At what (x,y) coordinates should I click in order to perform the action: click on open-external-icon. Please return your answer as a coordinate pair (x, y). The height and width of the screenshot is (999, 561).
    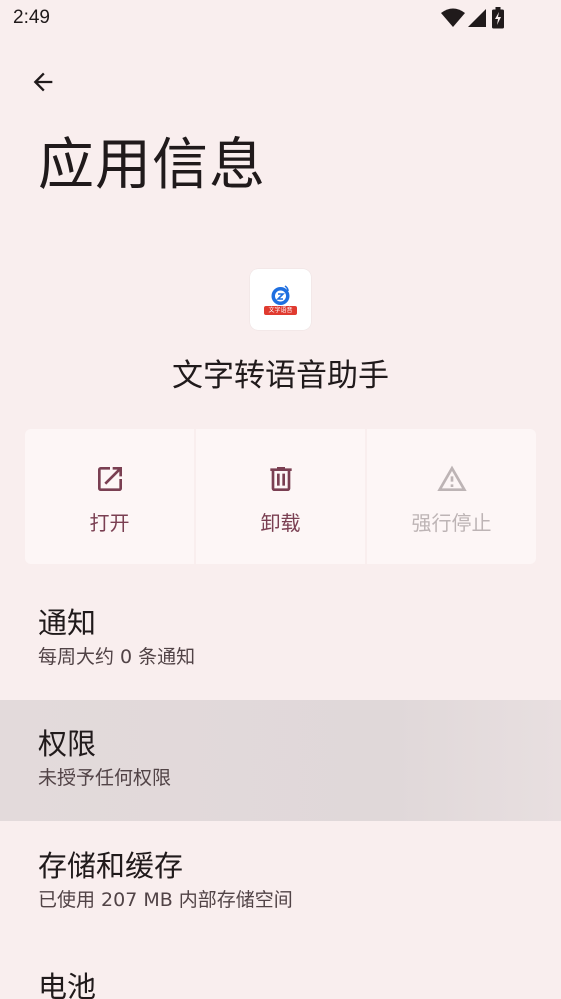
    Looking at the image, I should click on (109, 479).